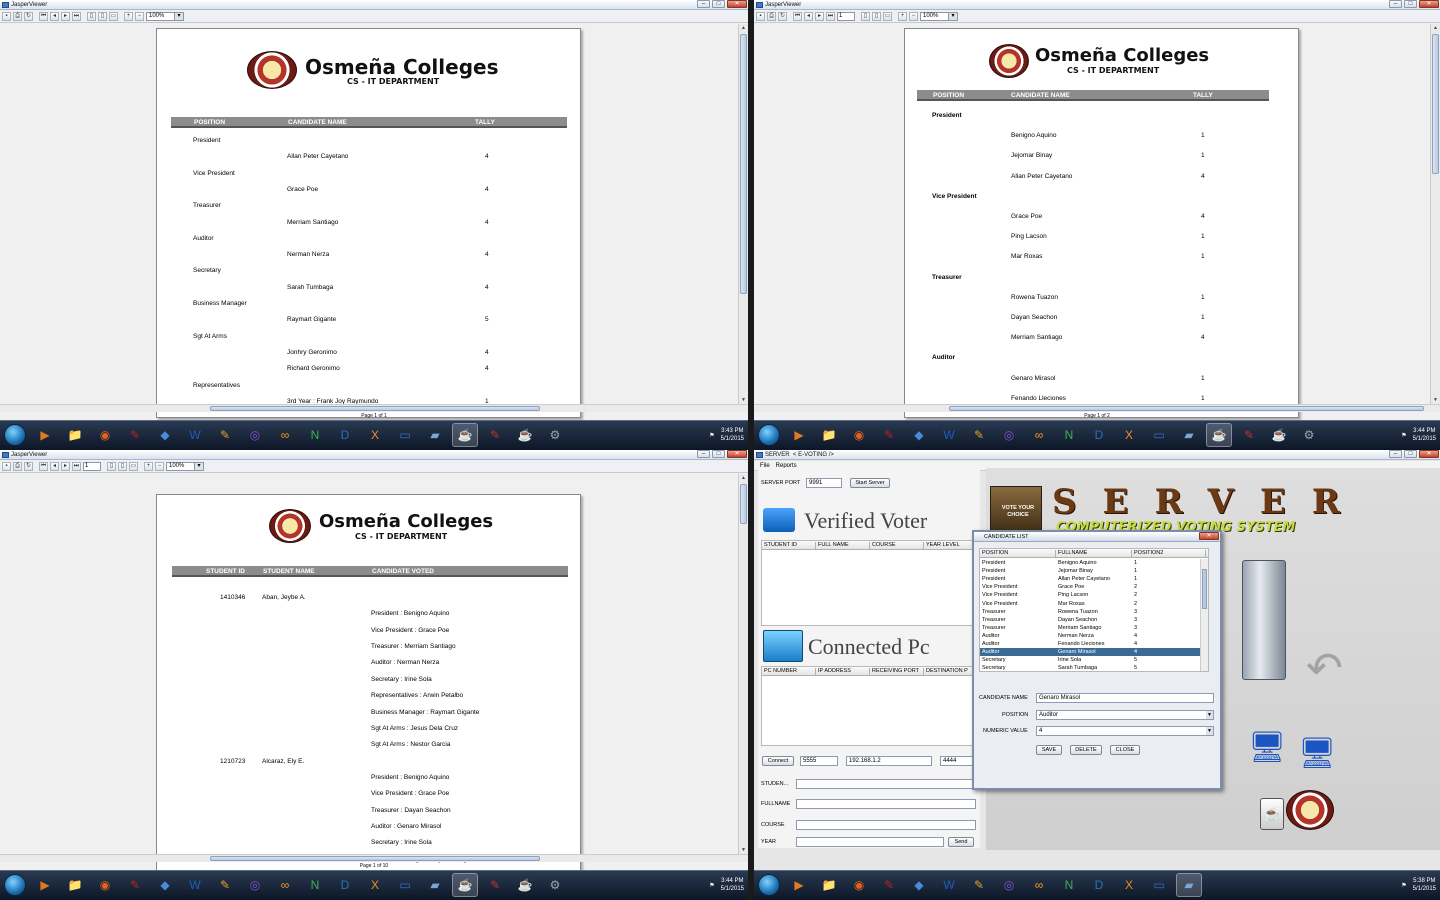 The image size is (1440, 900). Describe the element at coordinates (870, 583) in the screenshot. I see `verified-voter-table: STUDENT ID FULL NAME COURSE YEAR LEVEL` at that location.